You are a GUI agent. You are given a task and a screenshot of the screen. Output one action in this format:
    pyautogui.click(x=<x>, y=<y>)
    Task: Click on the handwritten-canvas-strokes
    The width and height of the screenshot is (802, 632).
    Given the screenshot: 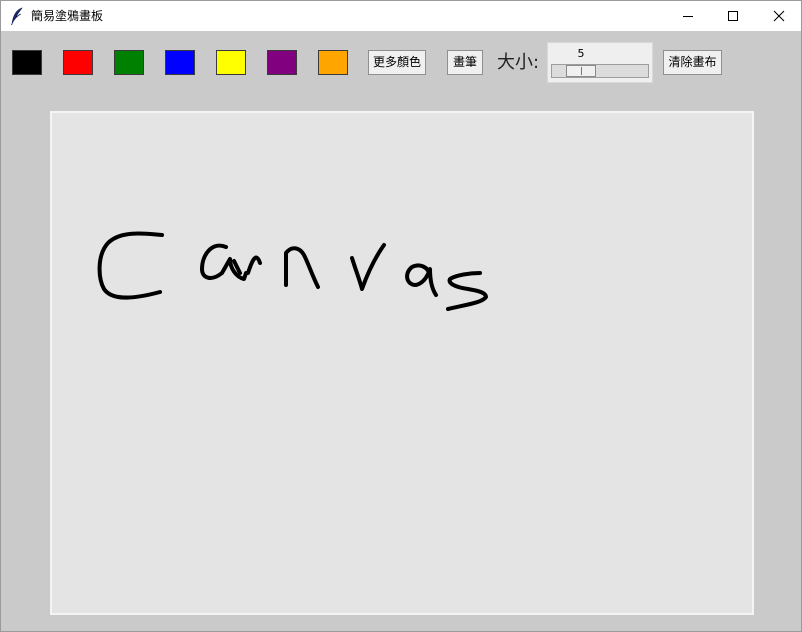 What is the action you would take?
    pyautogui.click(x=292, y=271)
    